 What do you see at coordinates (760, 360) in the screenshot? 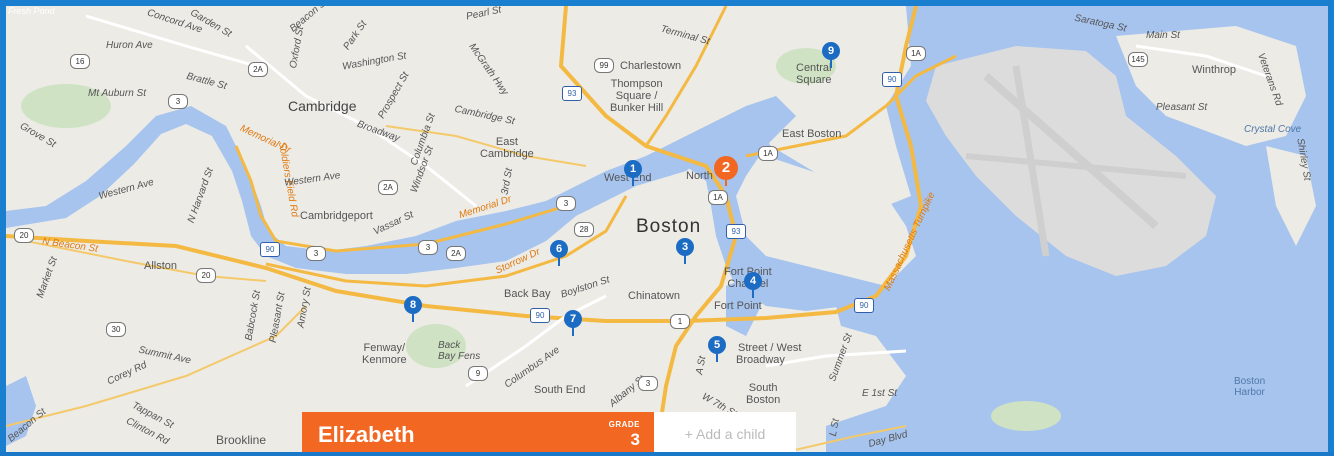
I see `label-broadway-station: Broadway` at bounding box center [760, 360].